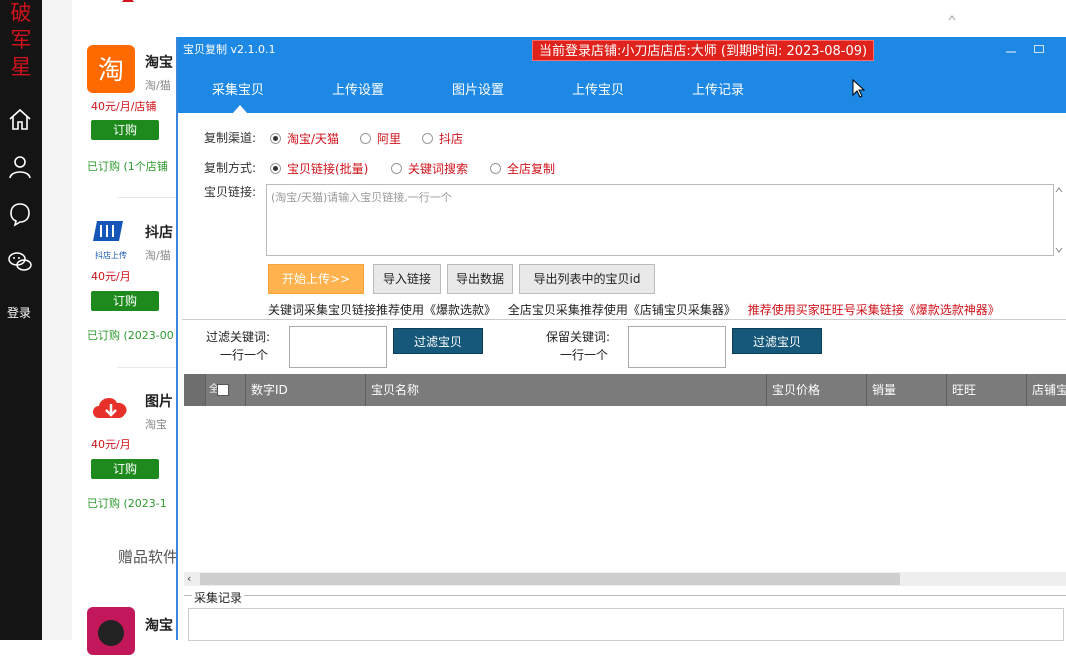 Image resolution: width=1066 pixels, height=658 pixels. What do you see at coordinates (316, 279) in the screenshot?
I see `start-upload-button: 开始上传>>` at bounding box center [316, 279].